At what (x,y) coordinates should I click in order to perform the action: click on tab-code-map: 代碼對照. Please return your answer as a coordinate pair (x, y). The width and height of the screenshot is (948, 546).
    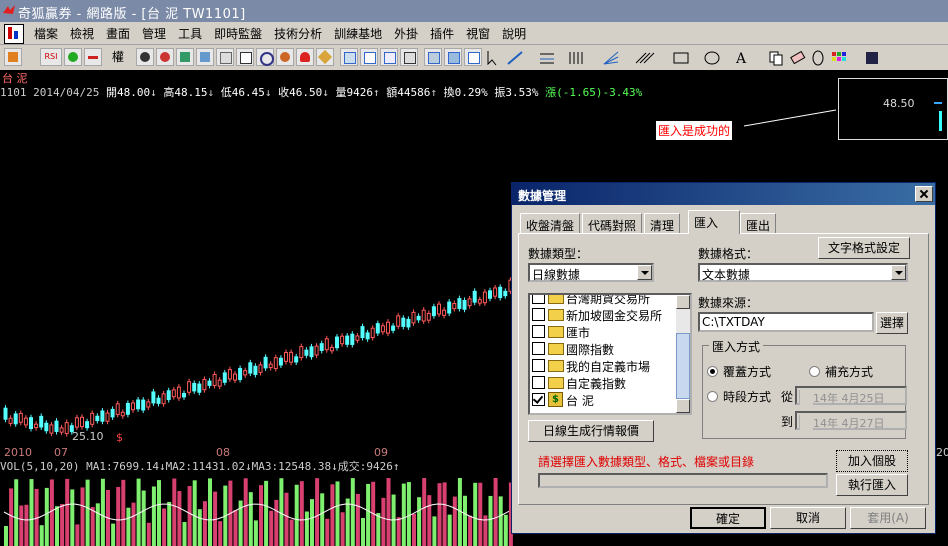
    Looking at the image, I should click on (612, 223).